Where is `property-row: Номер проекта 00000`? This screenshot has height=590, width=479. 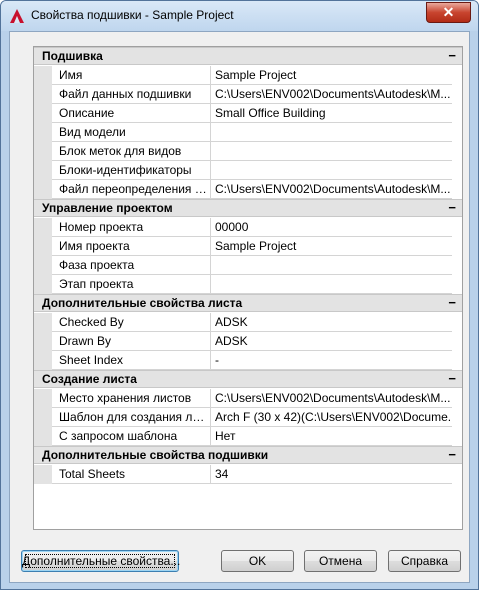 property-row: Номер проекта 00000 is located at coordinates (248, 227).